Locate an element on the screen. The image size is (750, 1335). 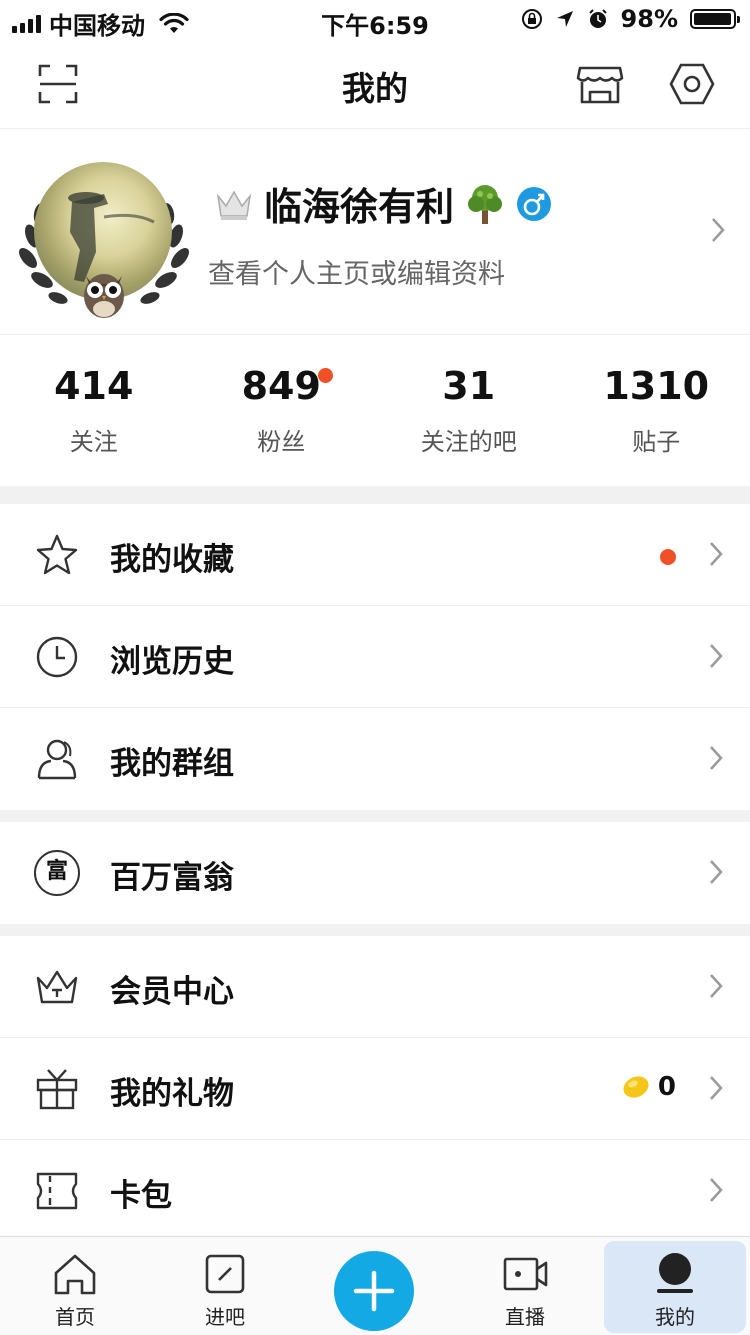
tab-forum: 进吧 is located at coordinates (225, 1286).